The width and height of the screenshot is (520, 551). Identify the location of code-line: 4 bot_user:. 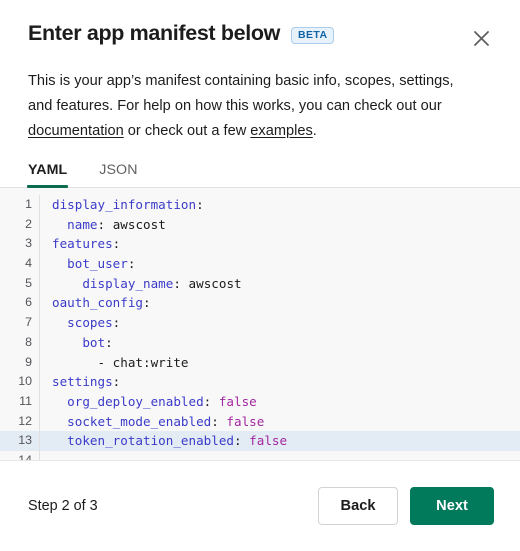
(260, 264).